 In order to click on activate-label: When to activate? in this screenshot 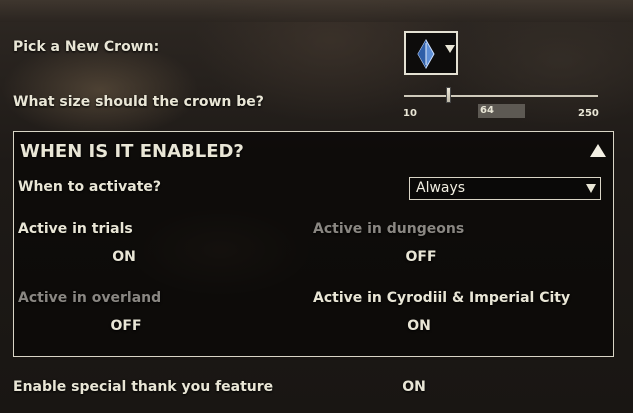, I will do `click(90, 187)`.